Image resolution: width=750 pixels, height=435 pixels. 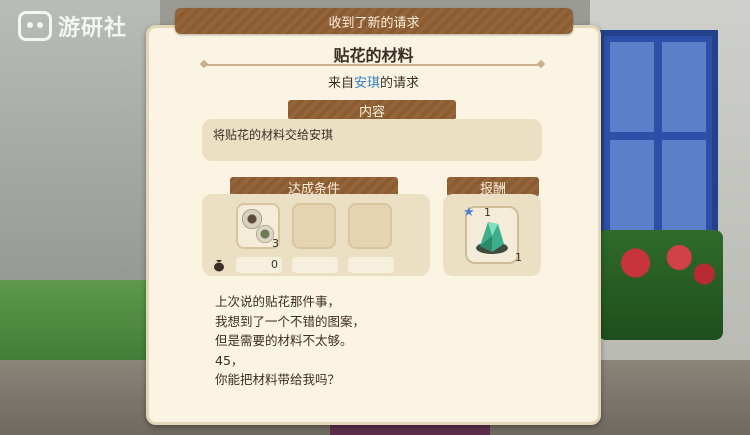 What do you see at coordinates (660, 285) in the screenshot?
I see `flower-box` at bounding box center [660, 285].